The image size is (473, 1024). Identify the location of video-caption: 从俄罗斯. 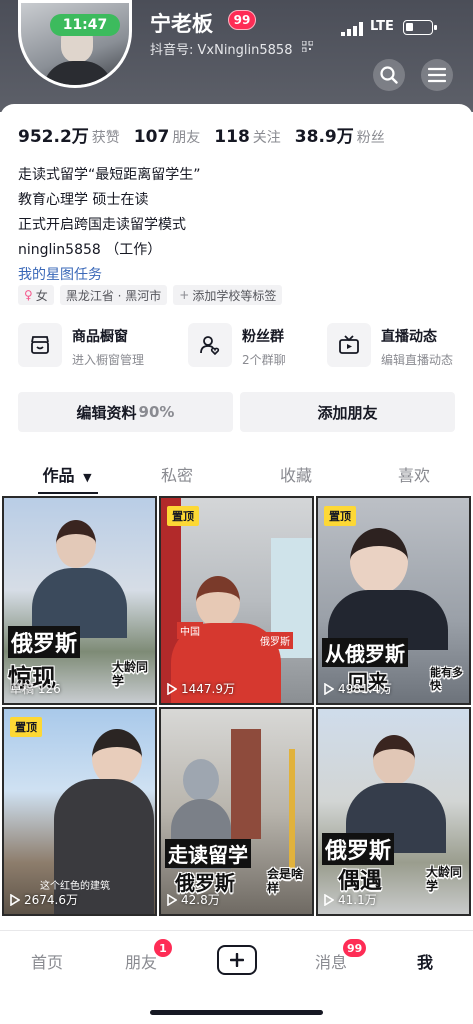
(365, 652).